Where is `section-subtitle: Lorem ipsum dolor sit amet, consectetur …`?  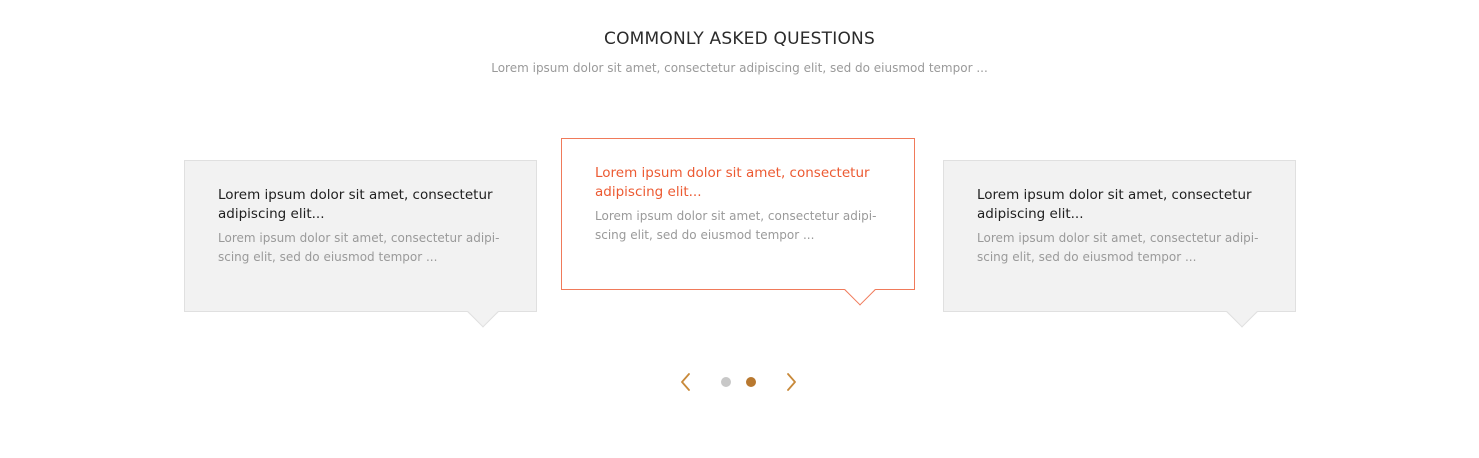
section-subtitle: Lorem ipsum dolor sit amet, consectetur … is located at coordinates (739, 68).